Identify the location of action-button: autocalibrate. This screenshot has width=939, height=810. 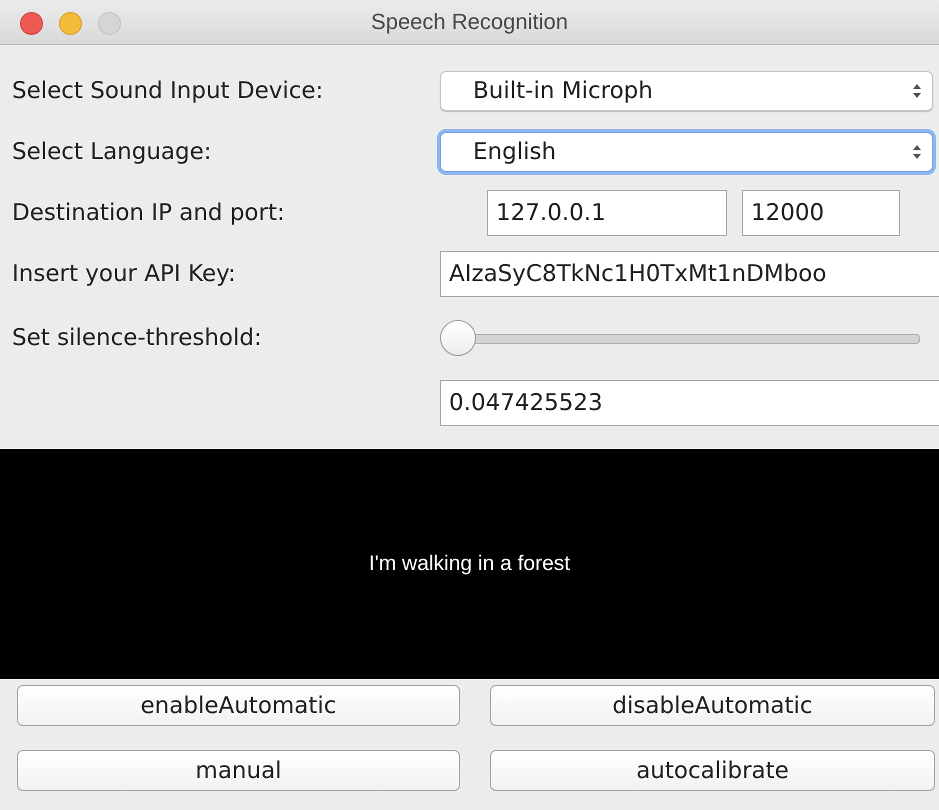
(712, 770).